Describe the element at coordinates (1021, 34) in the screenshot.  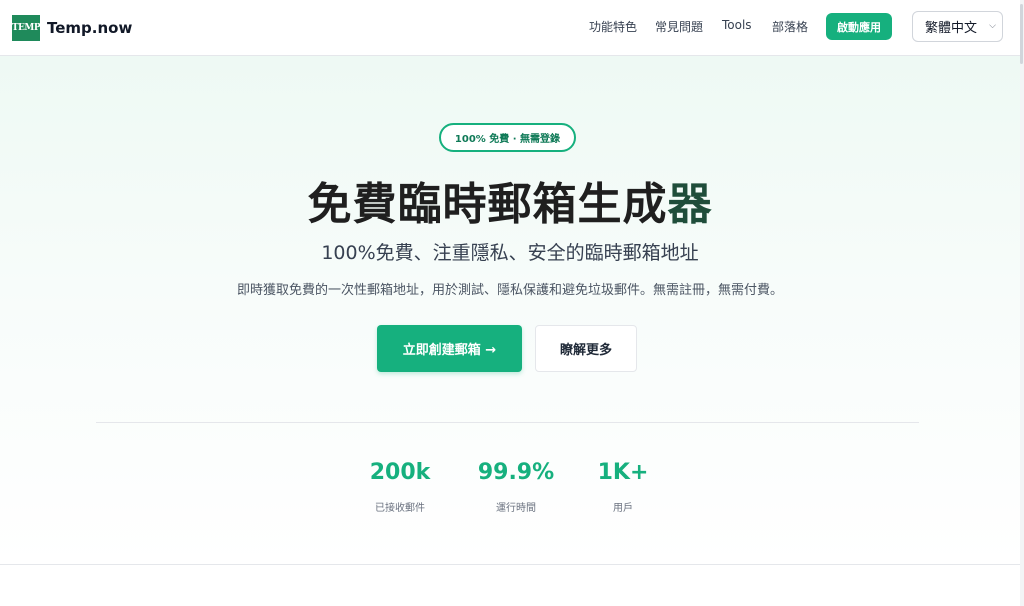
I see `page-scrollbar-thumb` at that location.